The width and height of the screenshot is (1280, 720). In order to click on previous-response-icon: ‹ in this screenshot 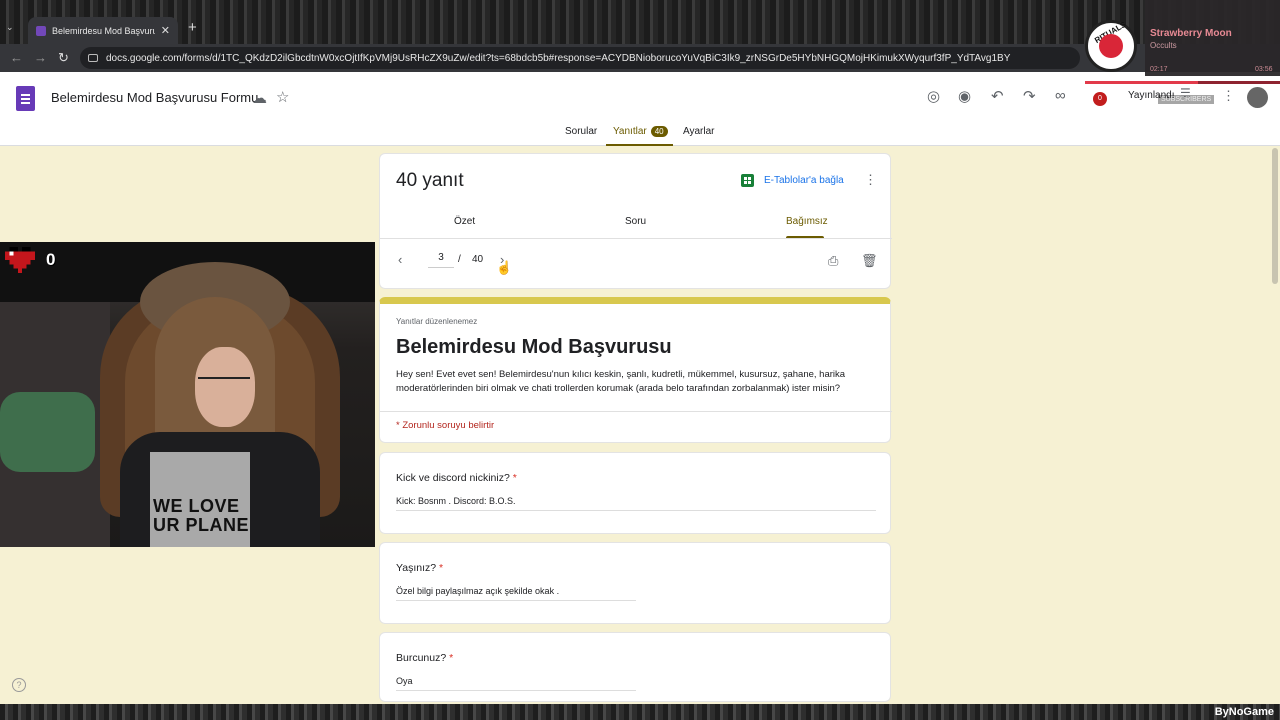, I will do `click(400, 259)`.